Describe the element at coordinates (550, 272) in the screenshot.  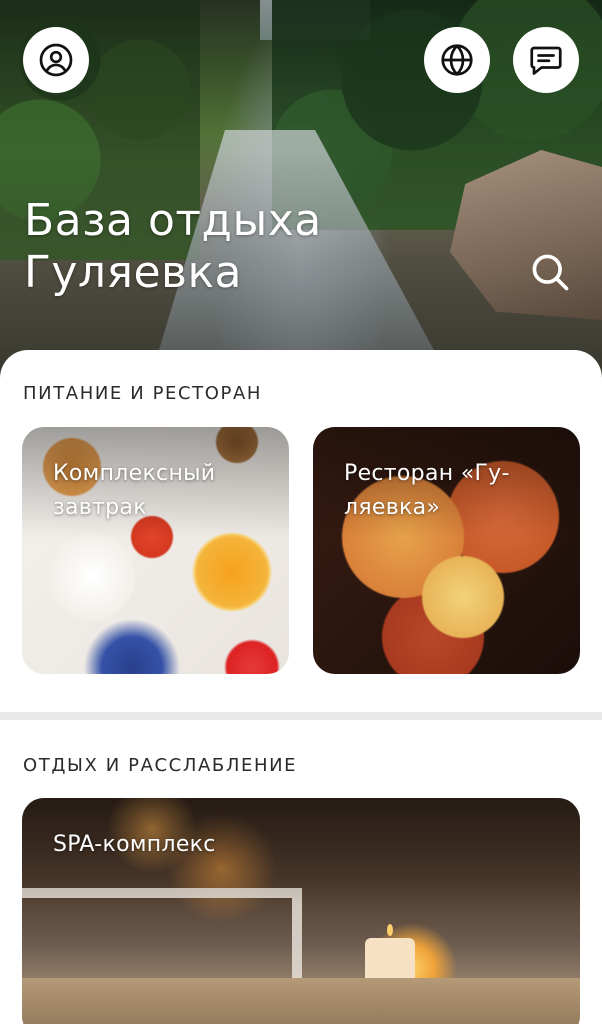
I see `search-icon` at that location.